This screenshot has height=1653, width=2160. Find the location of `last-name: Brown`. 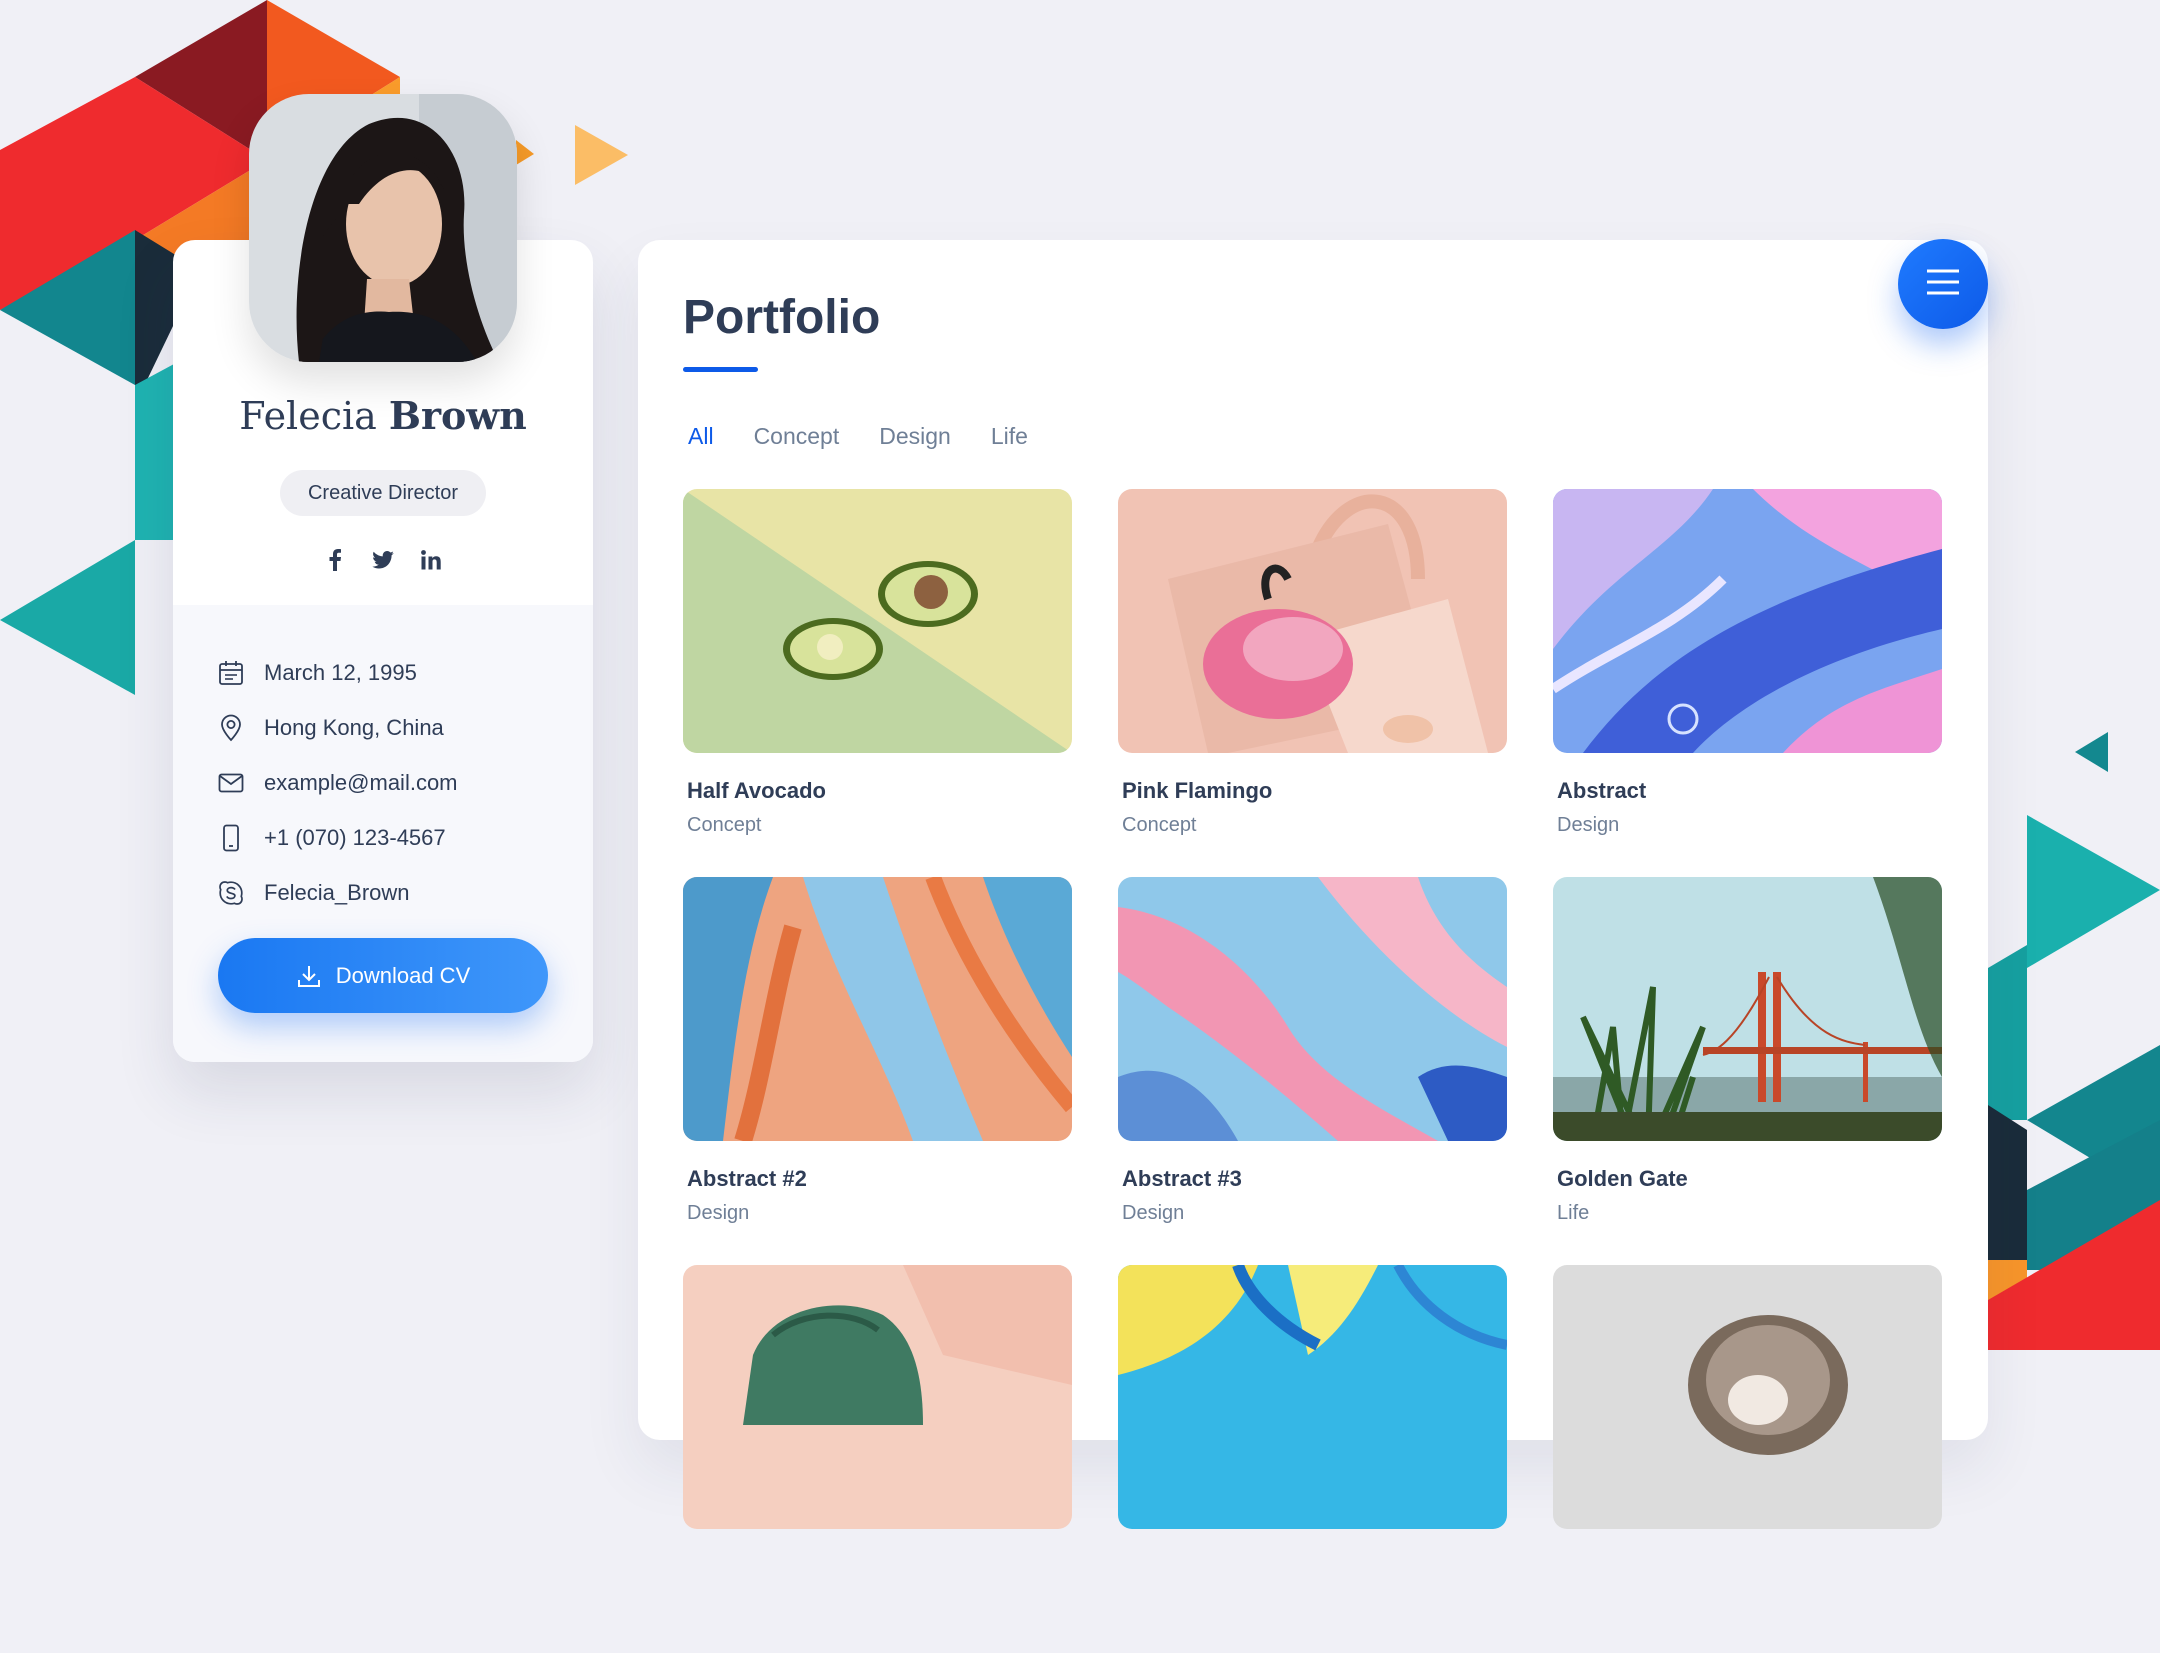

last-name: Brown is located at coordinates (457, 415).